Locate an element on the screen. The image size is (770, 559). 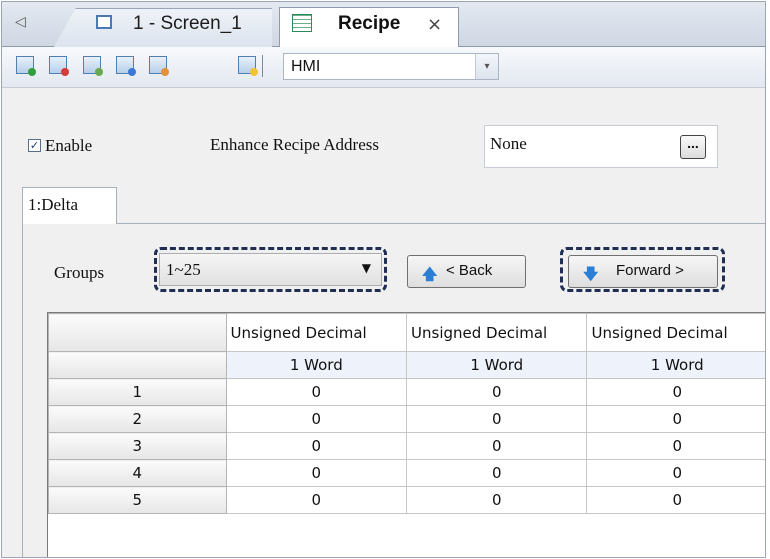
enable-checkbox: ✓ is located at coordinates (34, 145).